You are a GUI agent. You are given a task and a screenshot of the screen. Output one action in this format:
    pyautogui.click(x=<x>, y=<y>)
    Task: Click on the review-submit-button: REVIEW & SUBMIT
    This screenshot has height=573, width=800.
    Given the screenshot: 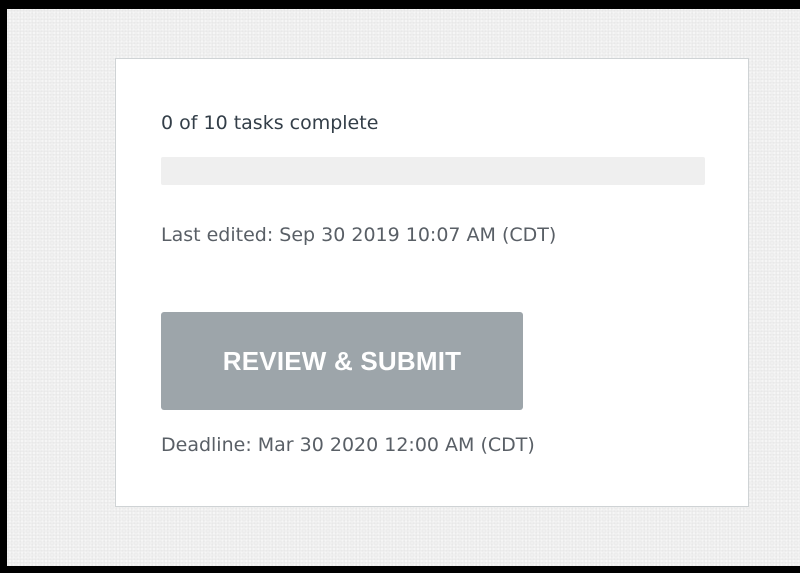 What is the action you would take?
    pyautogui.click(x=342, y=361)
    